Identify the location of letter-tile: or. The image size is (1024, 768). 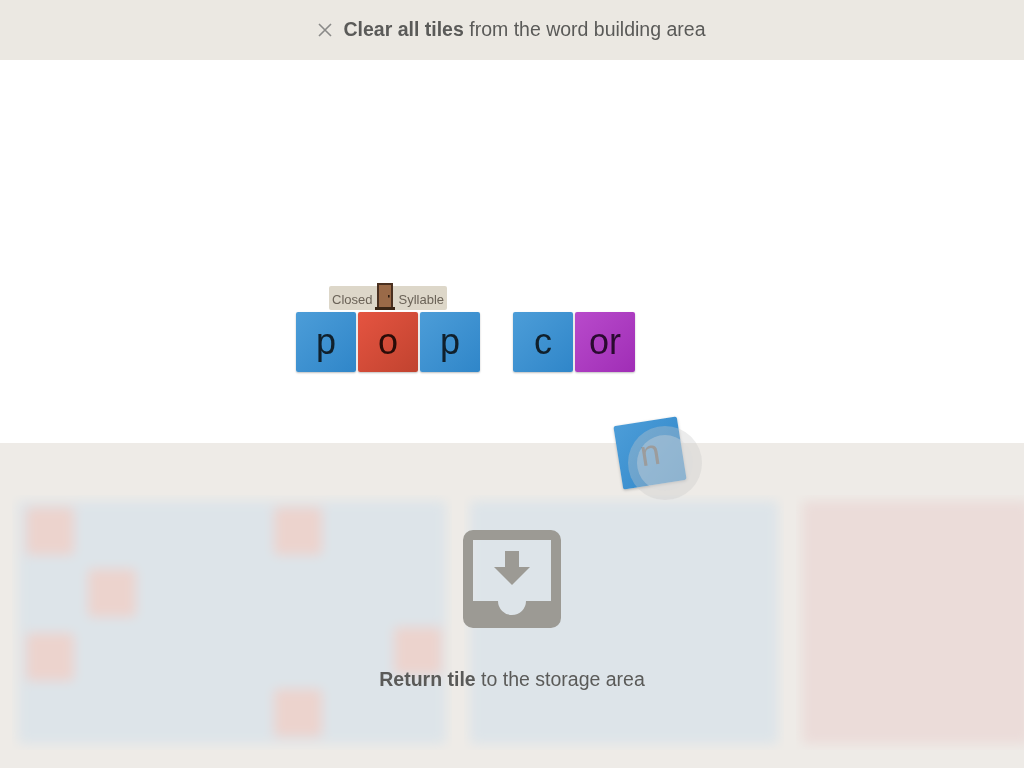
(605, 342).